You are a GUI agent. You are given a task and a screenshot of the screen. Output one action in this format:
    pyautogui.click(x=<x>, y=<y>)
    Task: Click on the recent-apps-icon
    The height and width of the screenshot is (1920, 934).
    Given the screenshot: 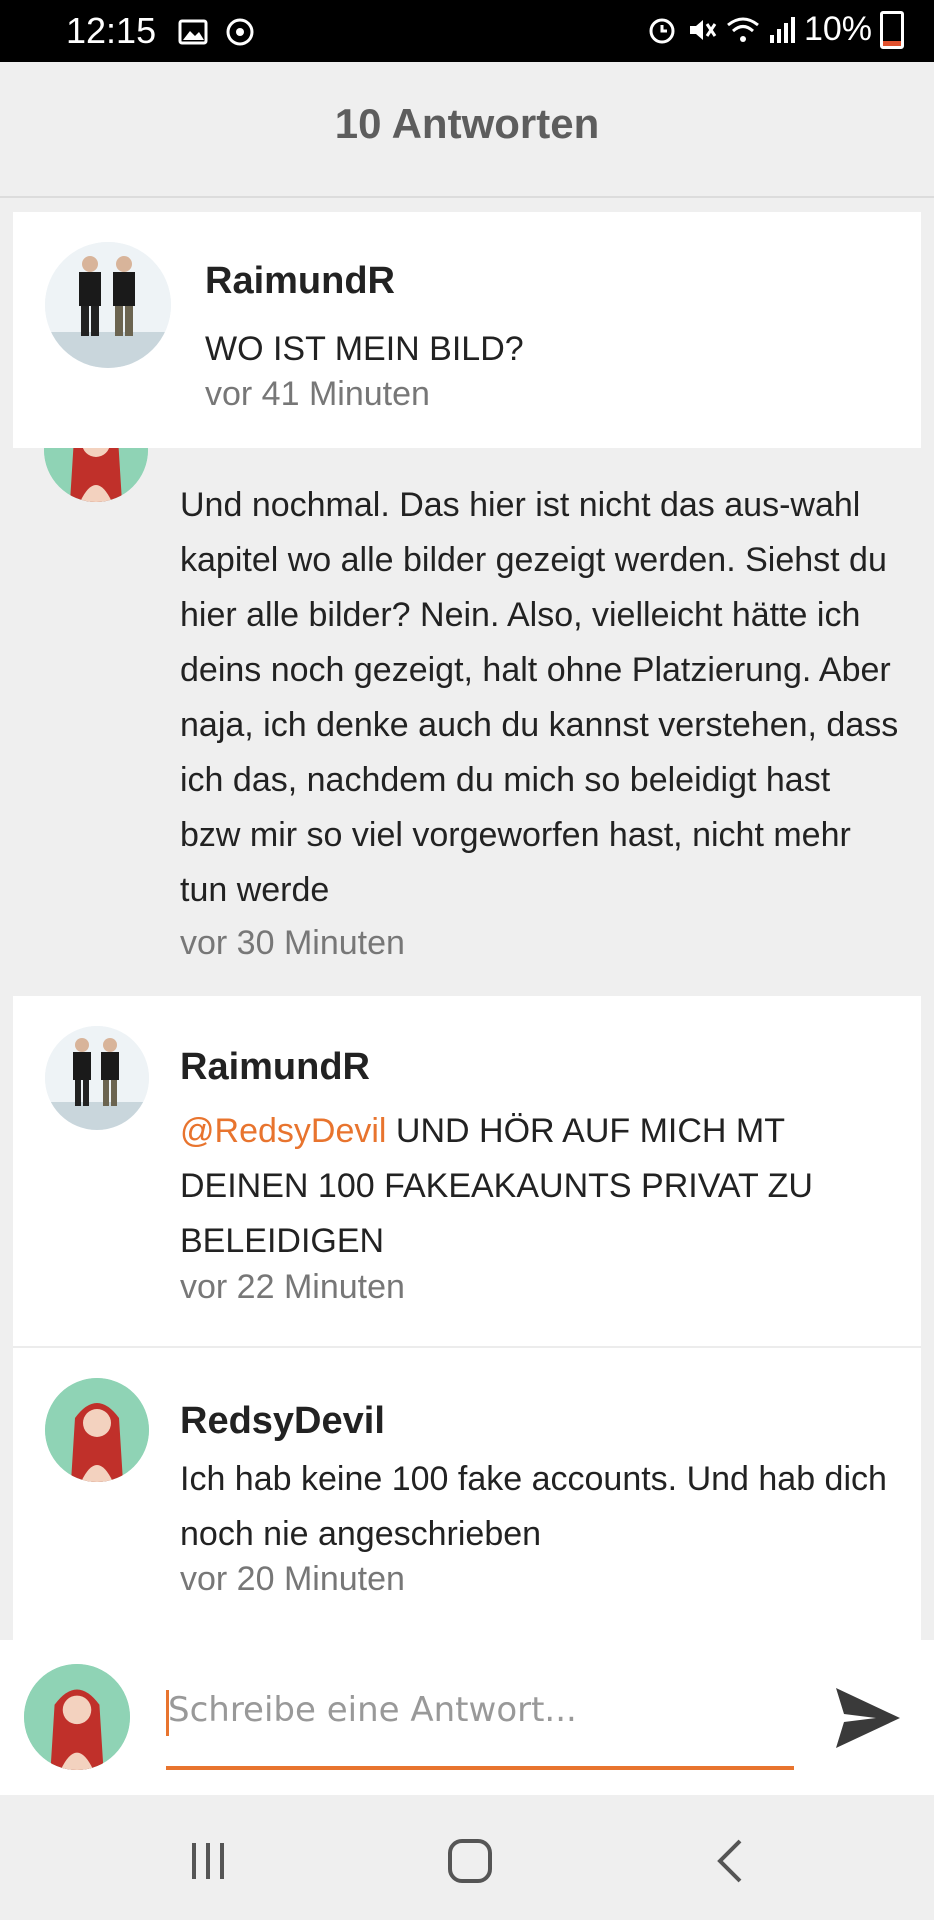 What is the action you would take?
    pyautogui.click(x=208, y=1861)
    